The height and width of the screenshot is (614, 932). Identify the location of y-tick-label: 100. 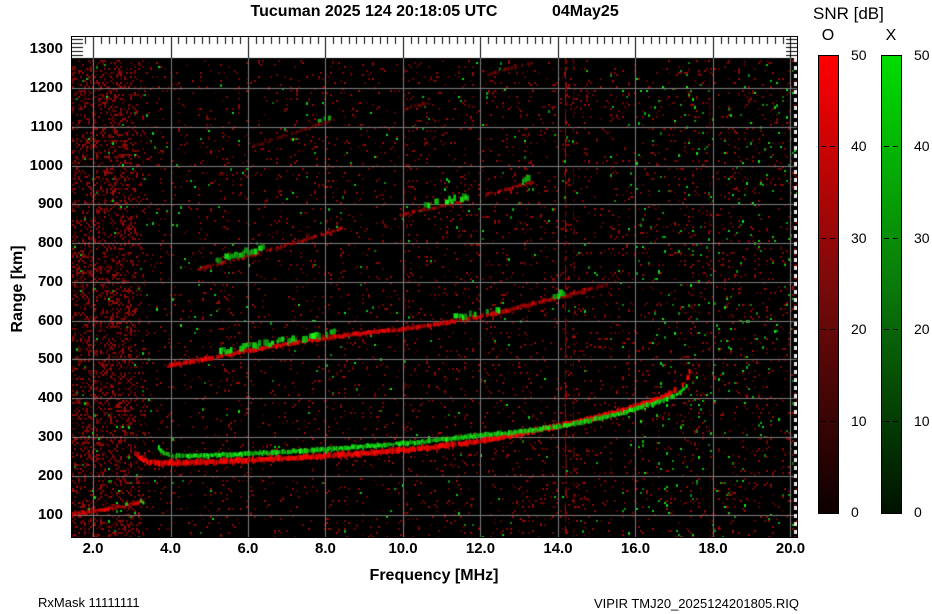
(50, 514).